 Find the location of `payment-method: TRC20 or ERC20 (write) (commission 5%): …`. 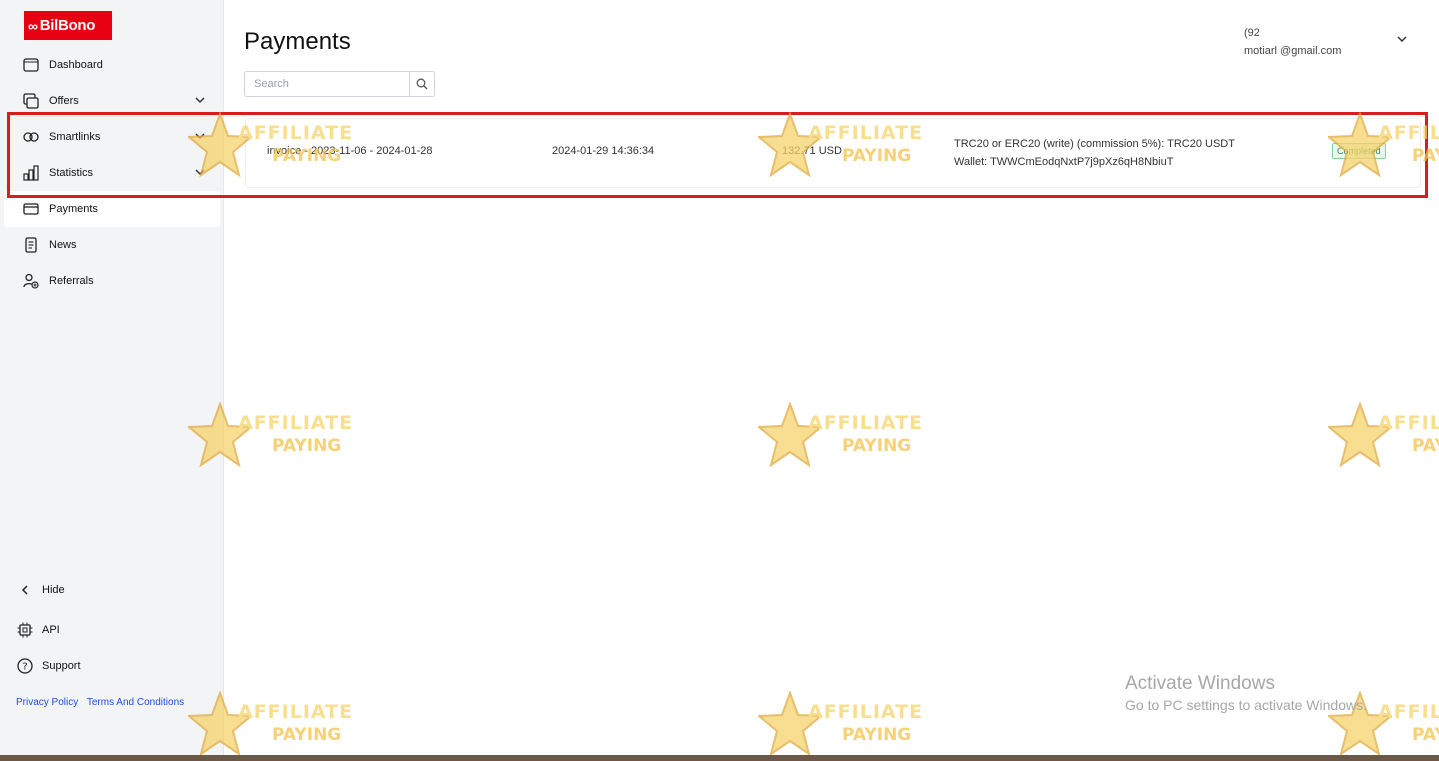

payment-method: TRC20 or ERC20 (write) (commission 5%): … is located at coordinates (1094, 153).